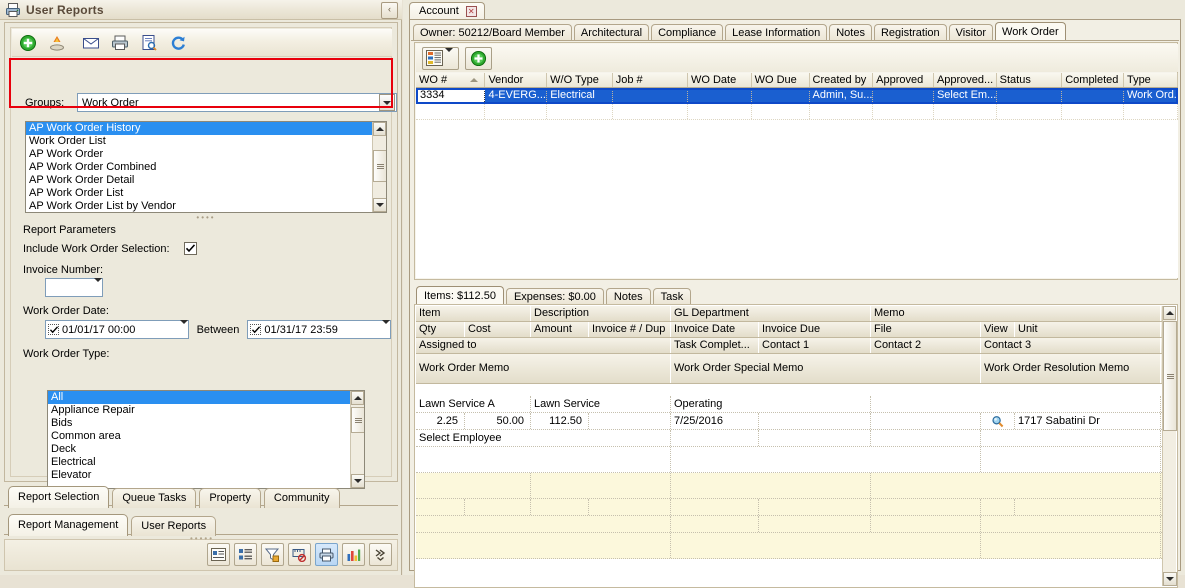 The width and height of the screenshot is (1185, 588). What do you see at coordinates (117, 329) in the screenshot?
I see `date-from-picker: 01/01/17 00:00` at bounding box center [117, 329].